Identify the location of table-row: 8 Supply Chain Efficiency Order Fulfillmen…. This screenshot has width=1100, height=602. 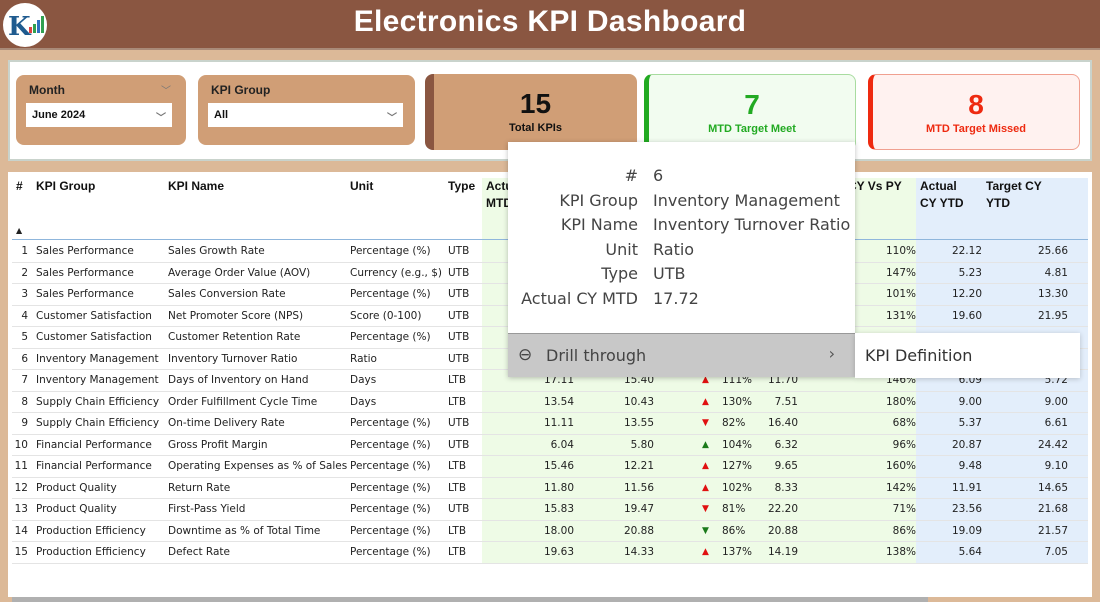
(550, 402).